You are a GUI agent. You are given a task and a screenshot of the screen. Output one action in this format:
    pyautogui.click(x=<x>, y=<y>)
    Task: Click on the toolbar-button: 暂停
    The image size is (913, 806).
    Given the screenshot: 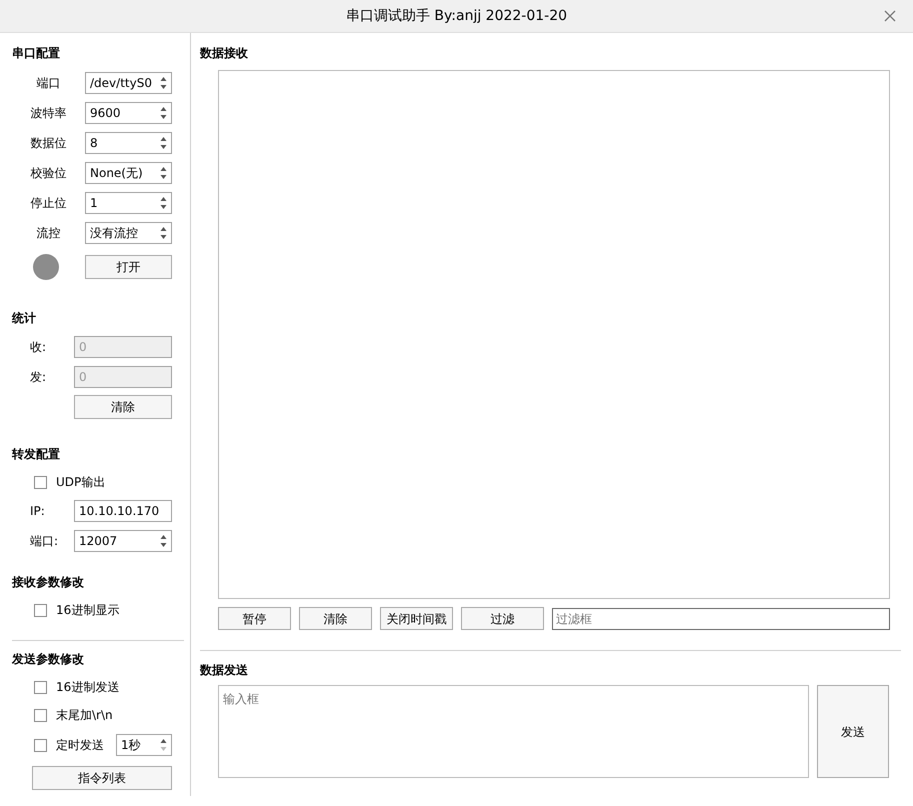 What is the action you would take?
    pyautogui.click(x=254, y=618)
    